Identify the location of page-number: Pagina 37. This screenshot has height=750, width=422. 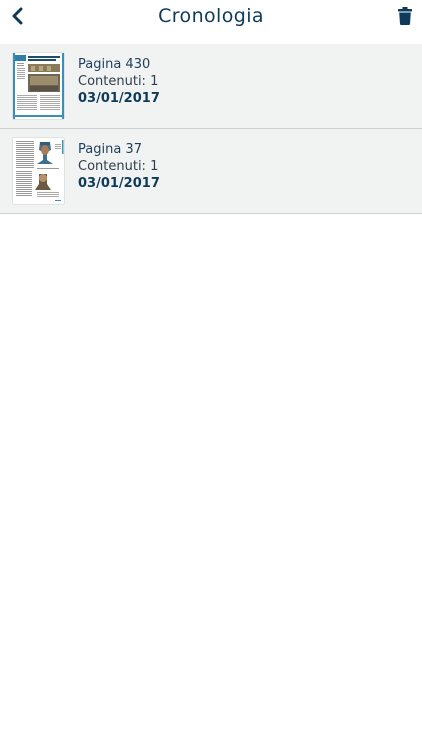
(110, 149).